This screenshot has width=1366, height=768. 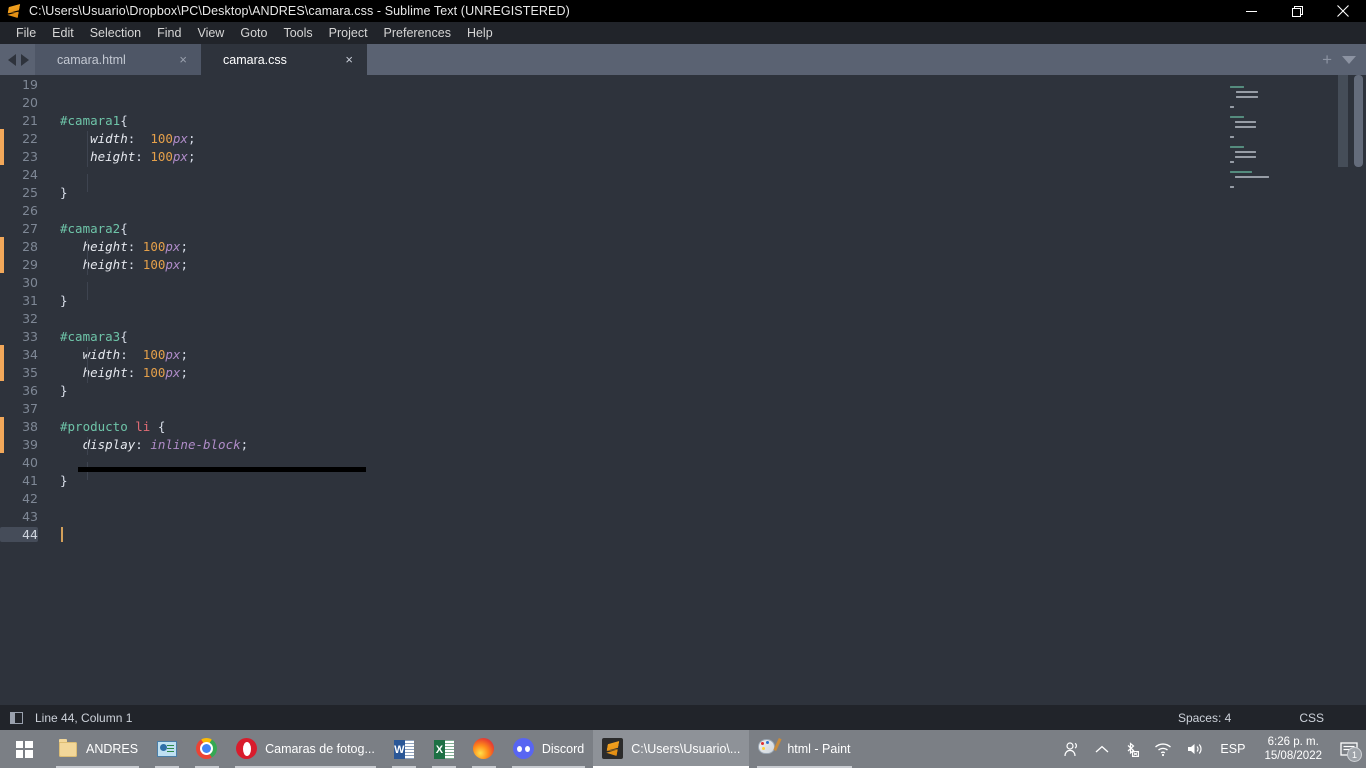 I want to click on code-line: 39 display: inline-block;, so click(x=600, y=445).